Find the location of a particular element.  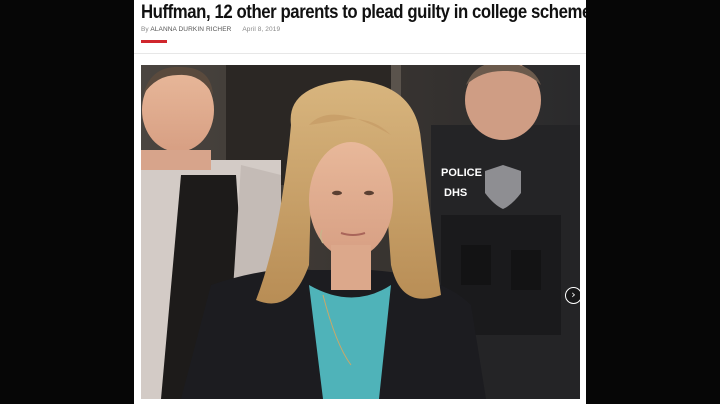

vest-text-police: POLICE is located at coordinates (461, 173).